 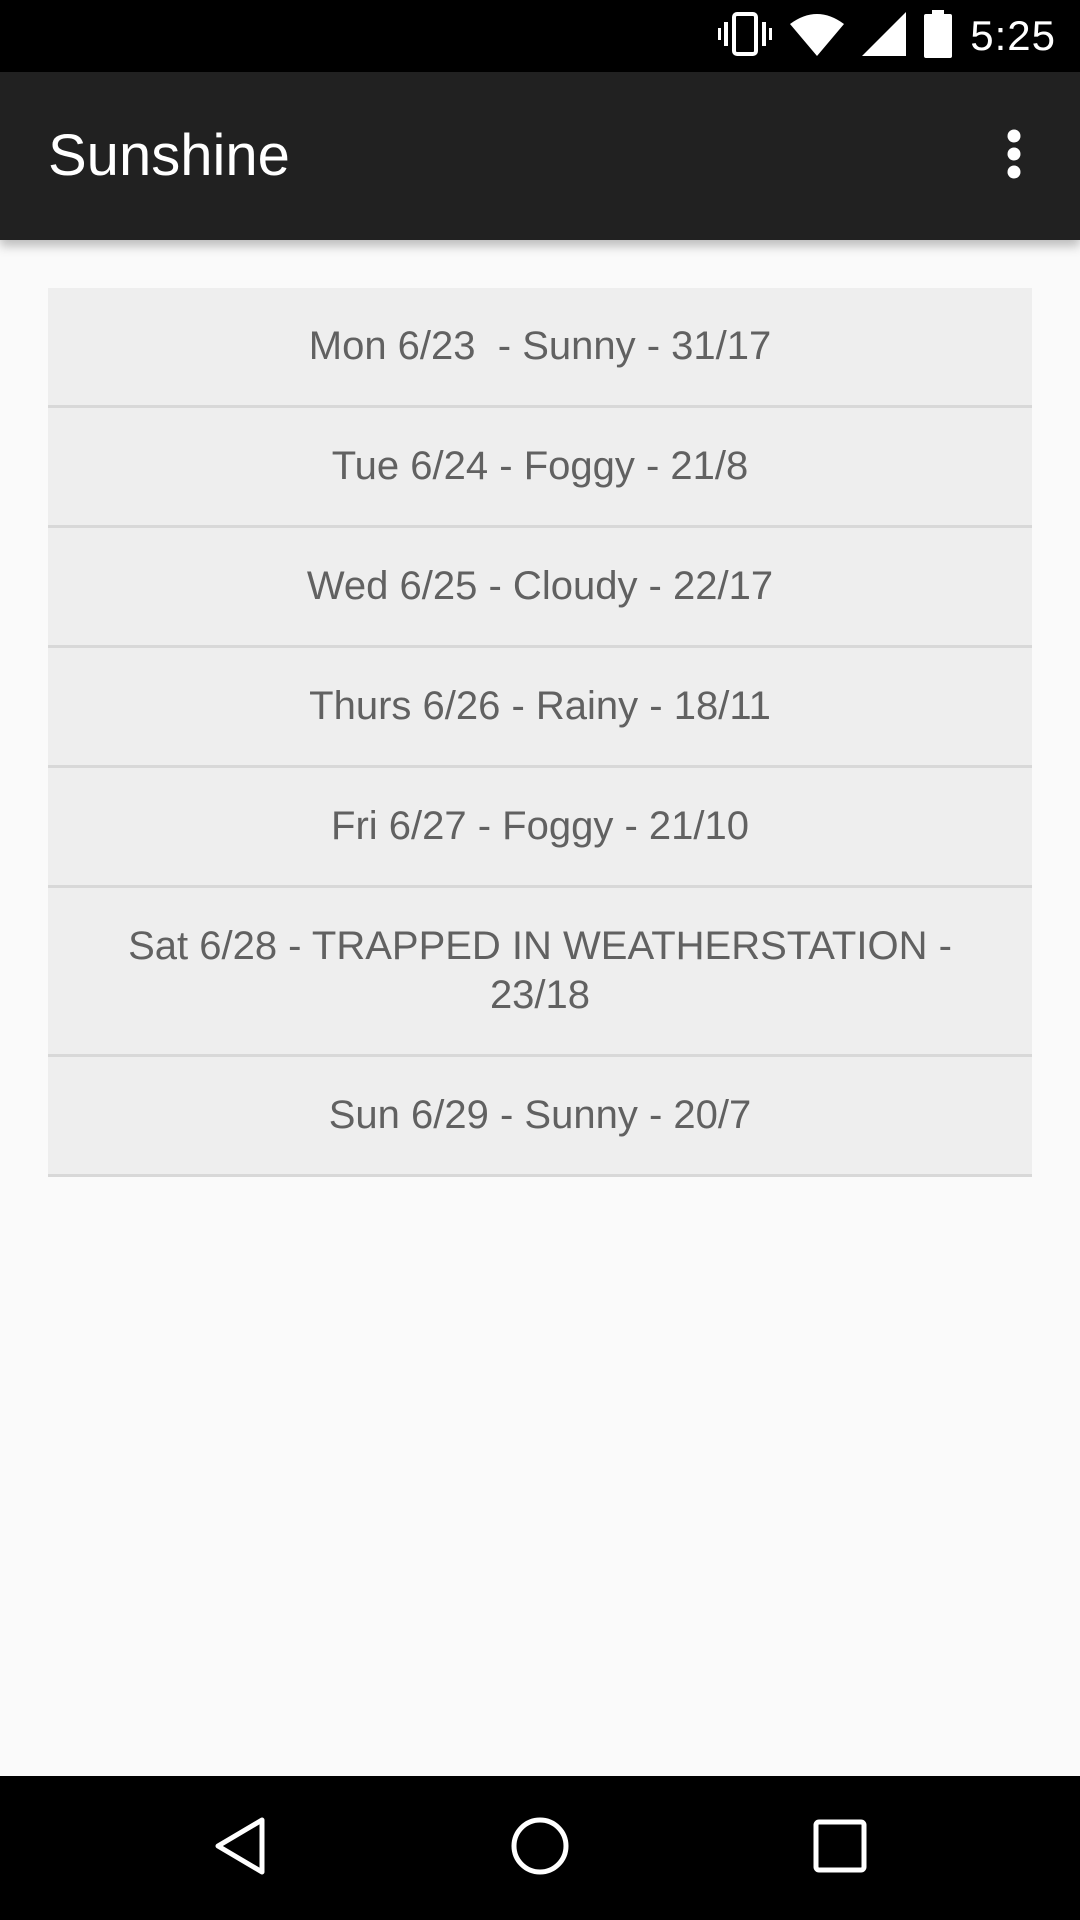 What do you see at coordinates (540, 36) in the screenshot?
I see `status-bar: 5:25` at bounding box center [540, 36].